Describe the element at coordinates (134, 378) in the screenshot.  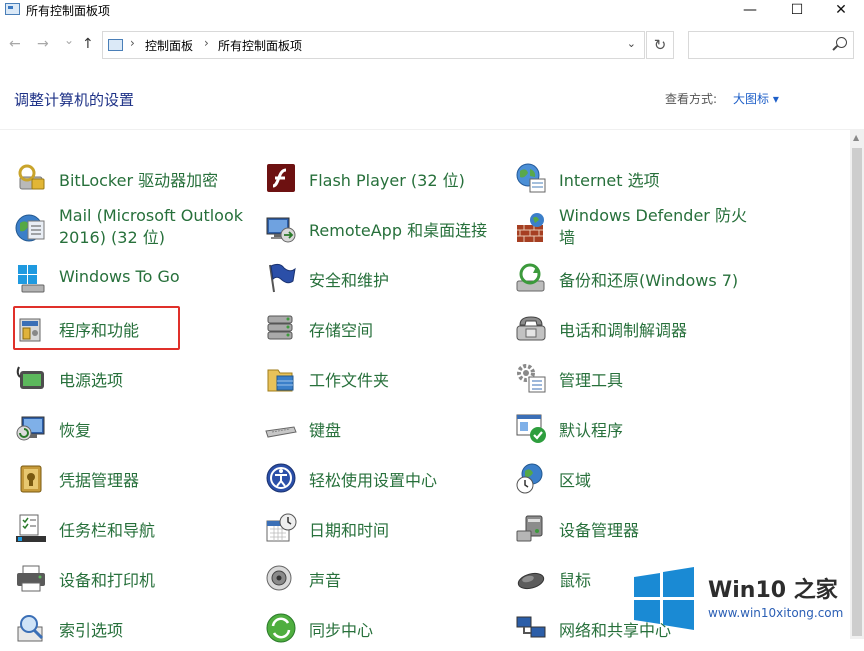
I see `item-power-options: 电源选项` at that location.